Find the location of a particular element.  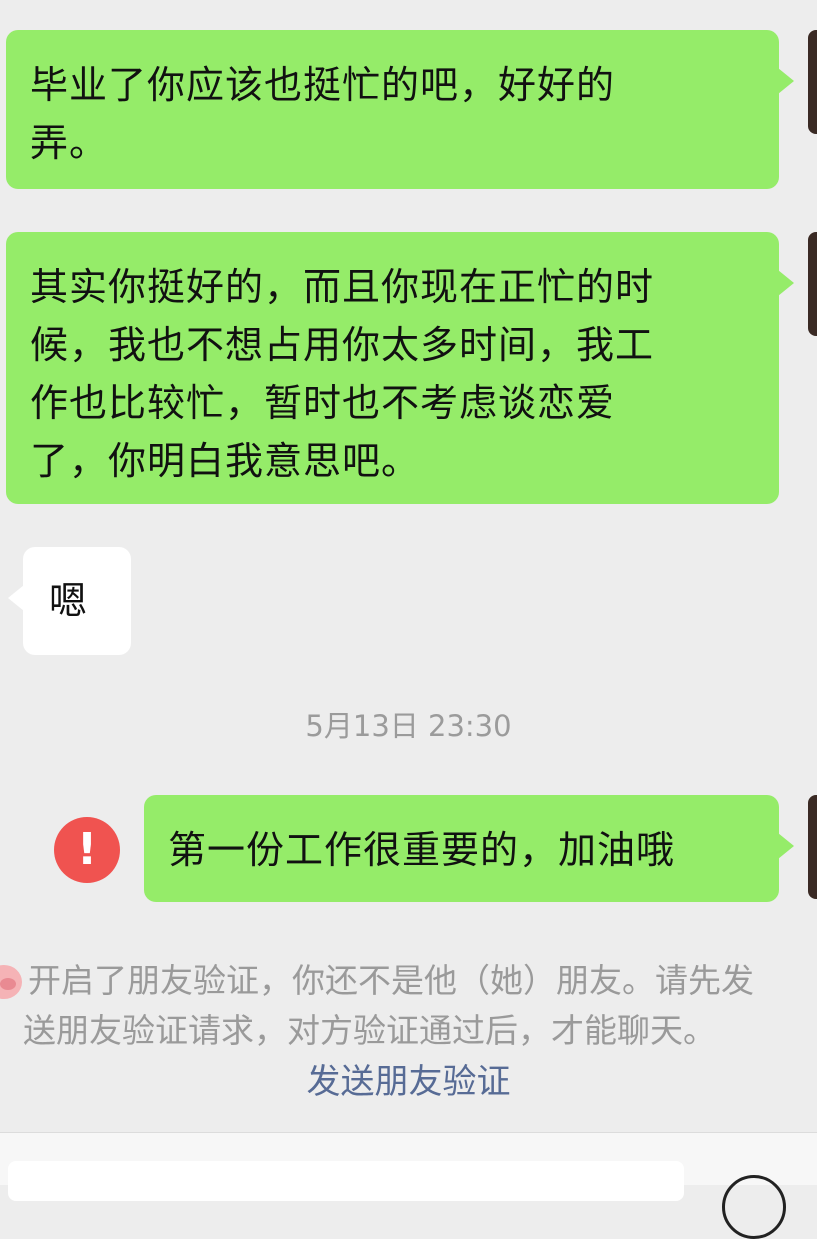

system-notice-line-2: 送朋友验证请求，对方验证通过后，才能聊天。 is located at coordinates (369, 1030).